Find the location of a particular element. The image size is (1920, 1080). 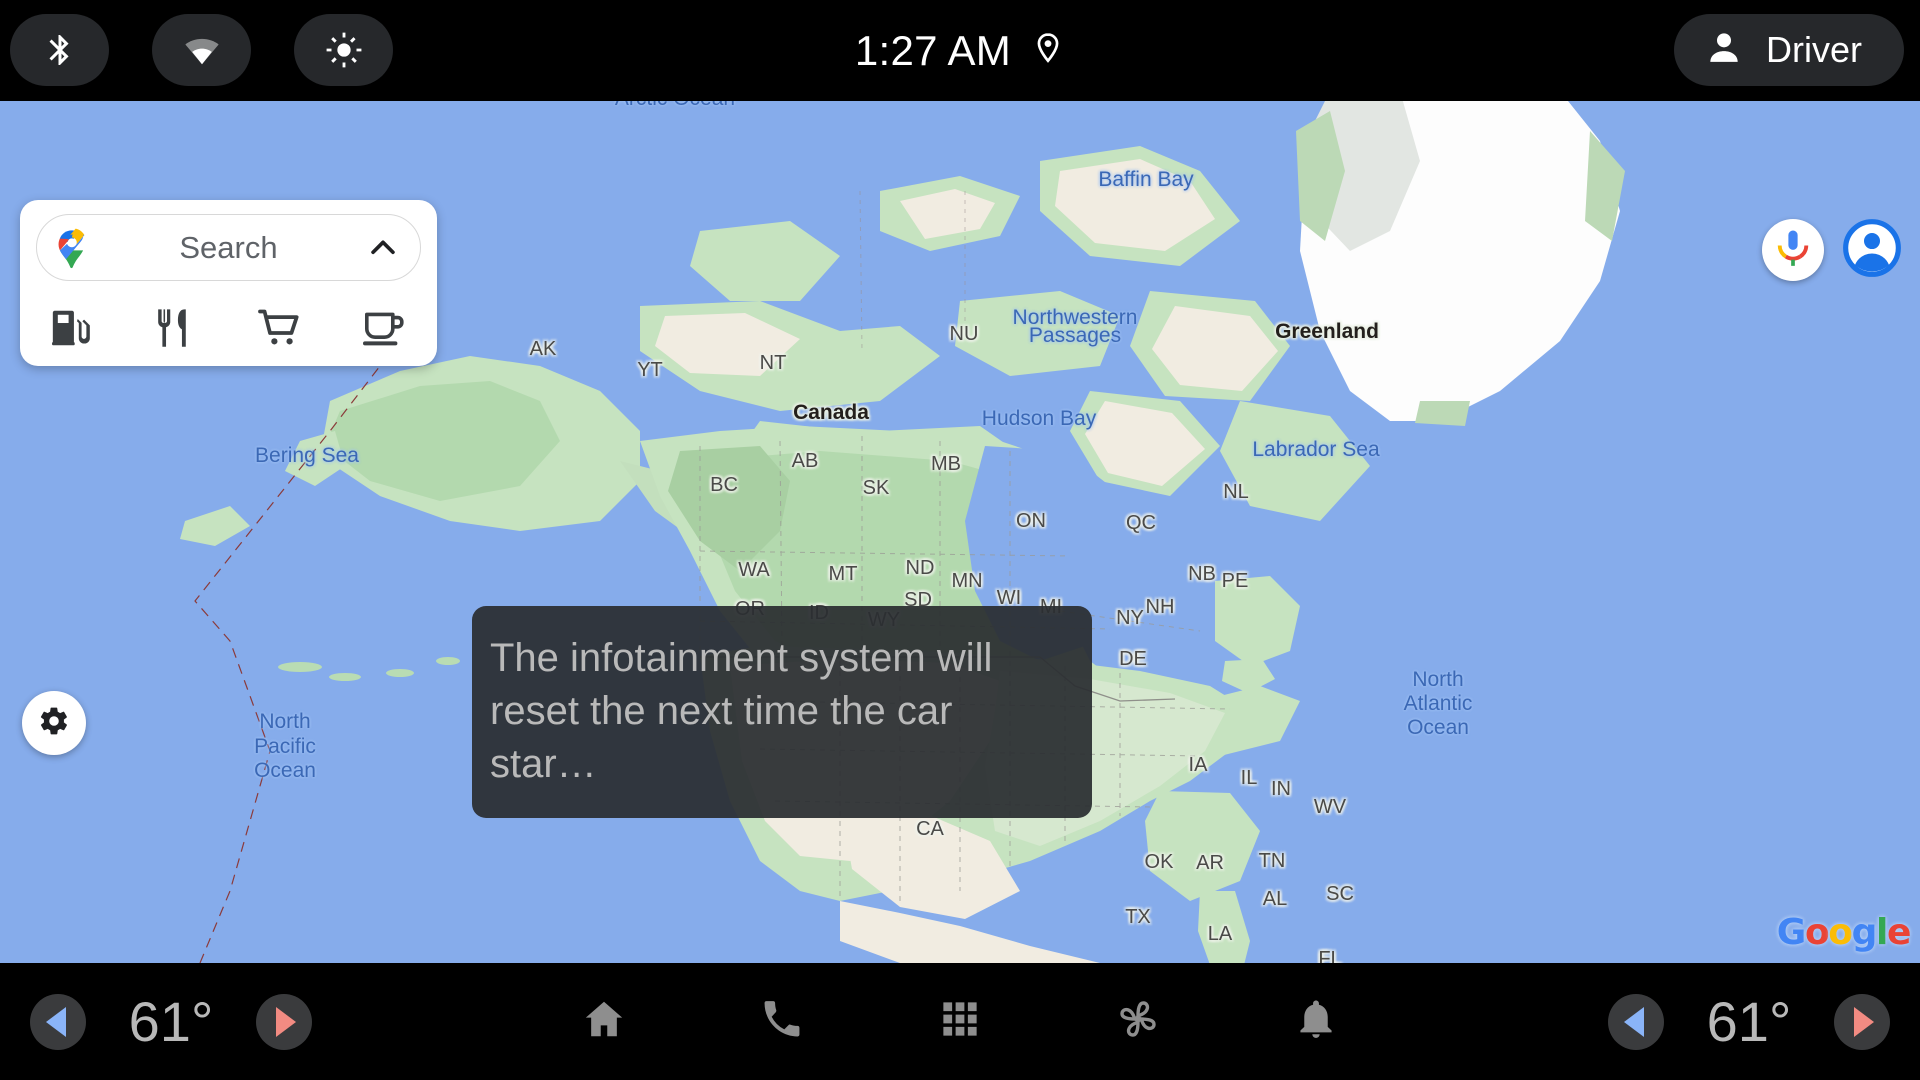

account-button is located at coordinates (1872, 250).